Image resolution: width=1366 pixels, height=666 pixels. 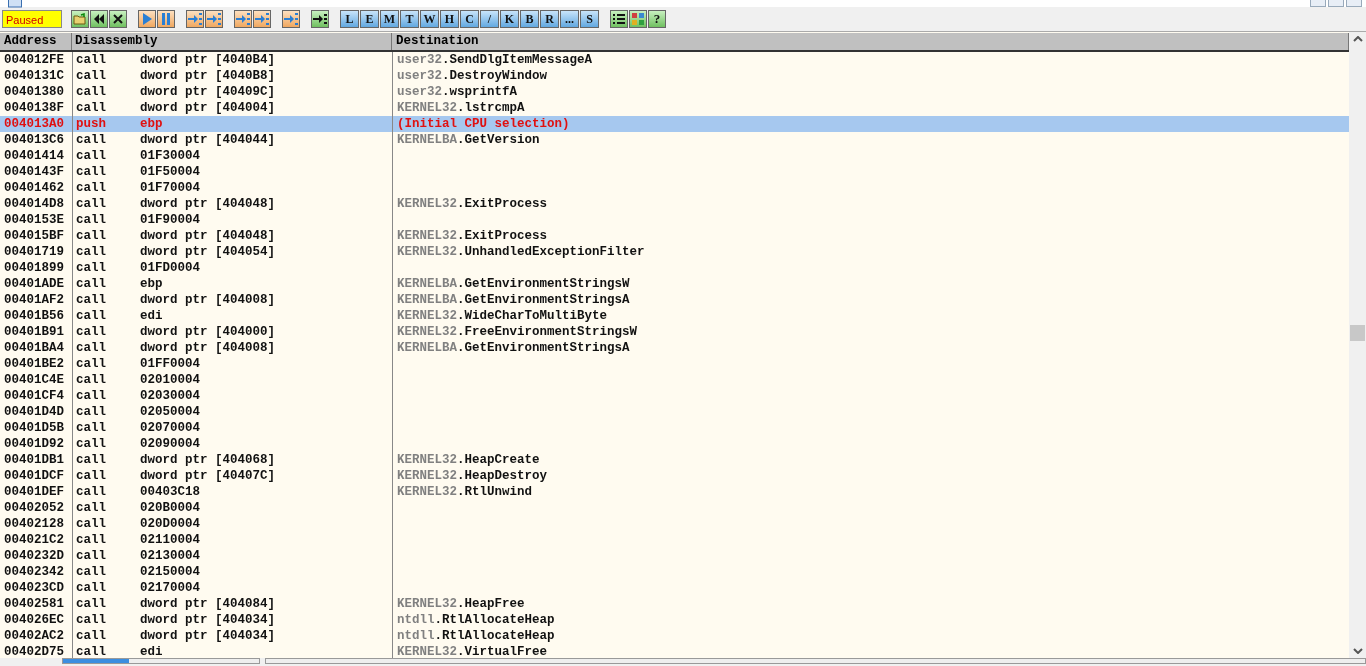 What do you see at coordinates (472, 204) in the screenshot?
I see `destination-cell: KERNEL32.ExitProcess` at bounding box center [472, 204].